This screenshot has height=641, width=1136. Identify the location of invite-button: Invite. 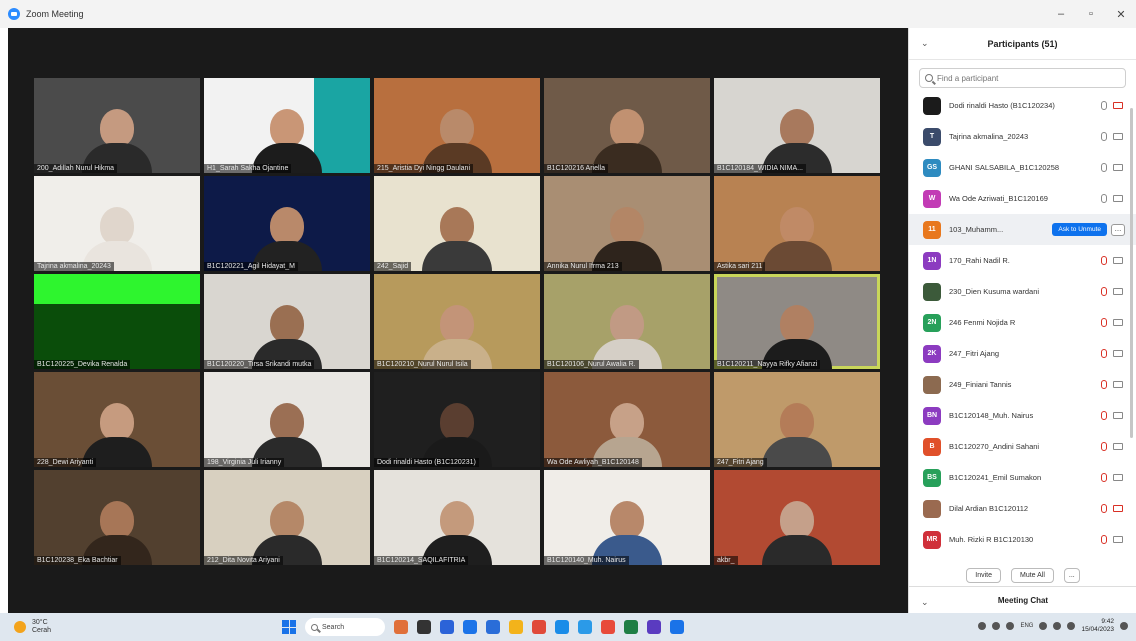
(983, 575).